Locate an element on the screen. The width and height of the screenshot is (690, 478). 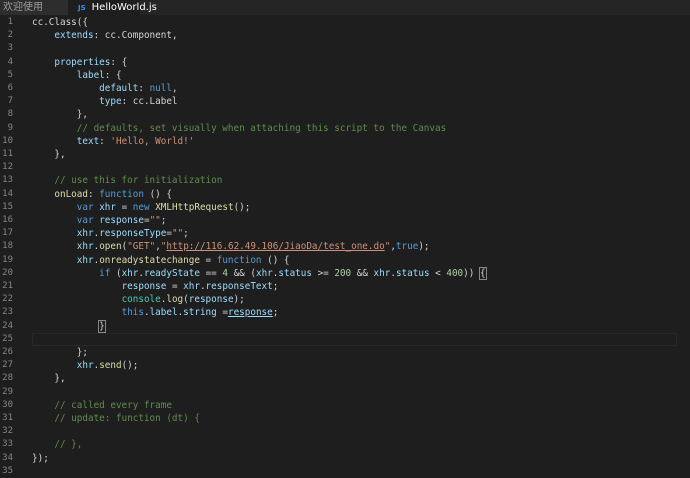
code-line: 28 }, is located at coordinates (345, 378).